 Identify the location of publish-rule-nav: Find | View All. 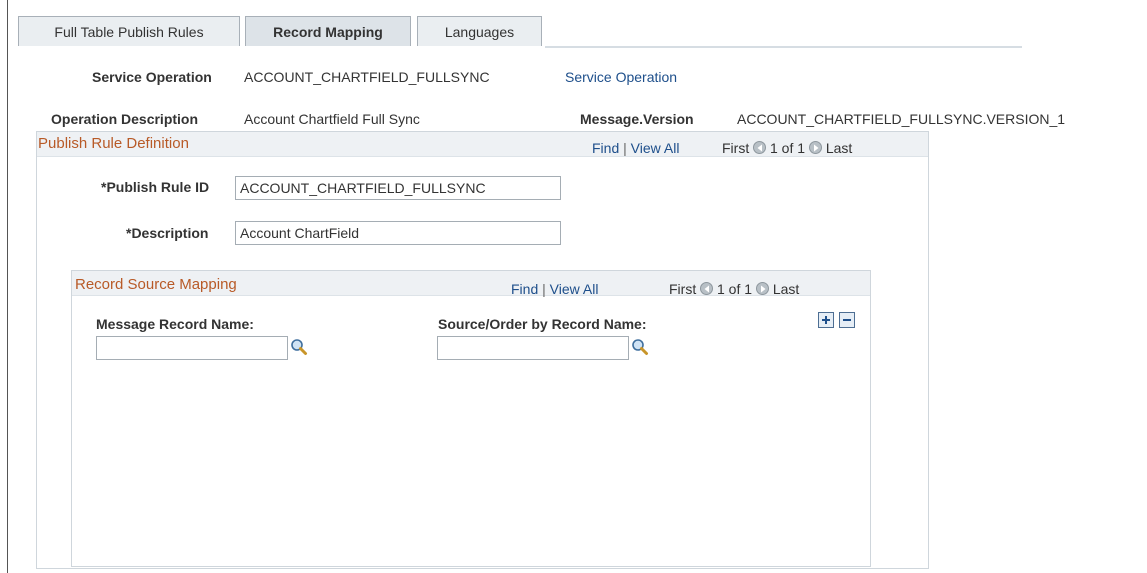
(635, 148).